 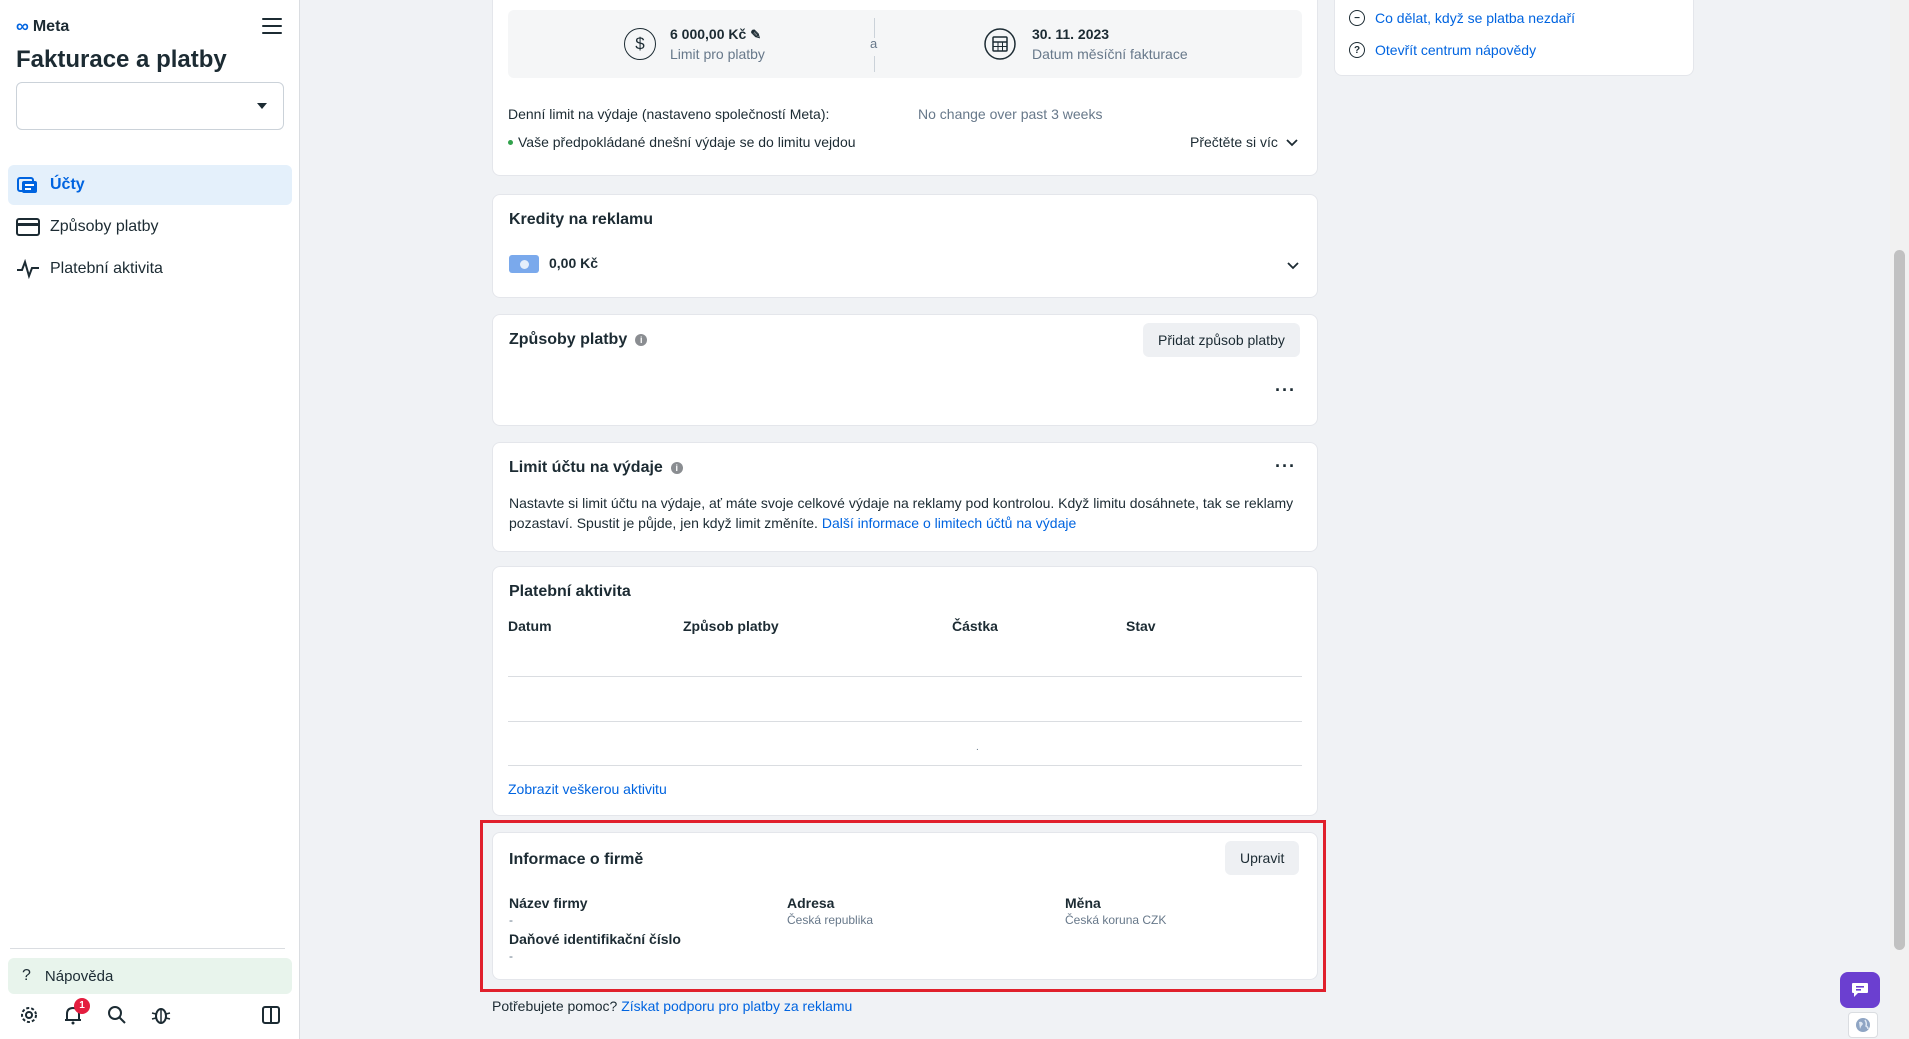 I want to click on support-question: Potřebujete pomoc?, so click(x=555, y=1006).